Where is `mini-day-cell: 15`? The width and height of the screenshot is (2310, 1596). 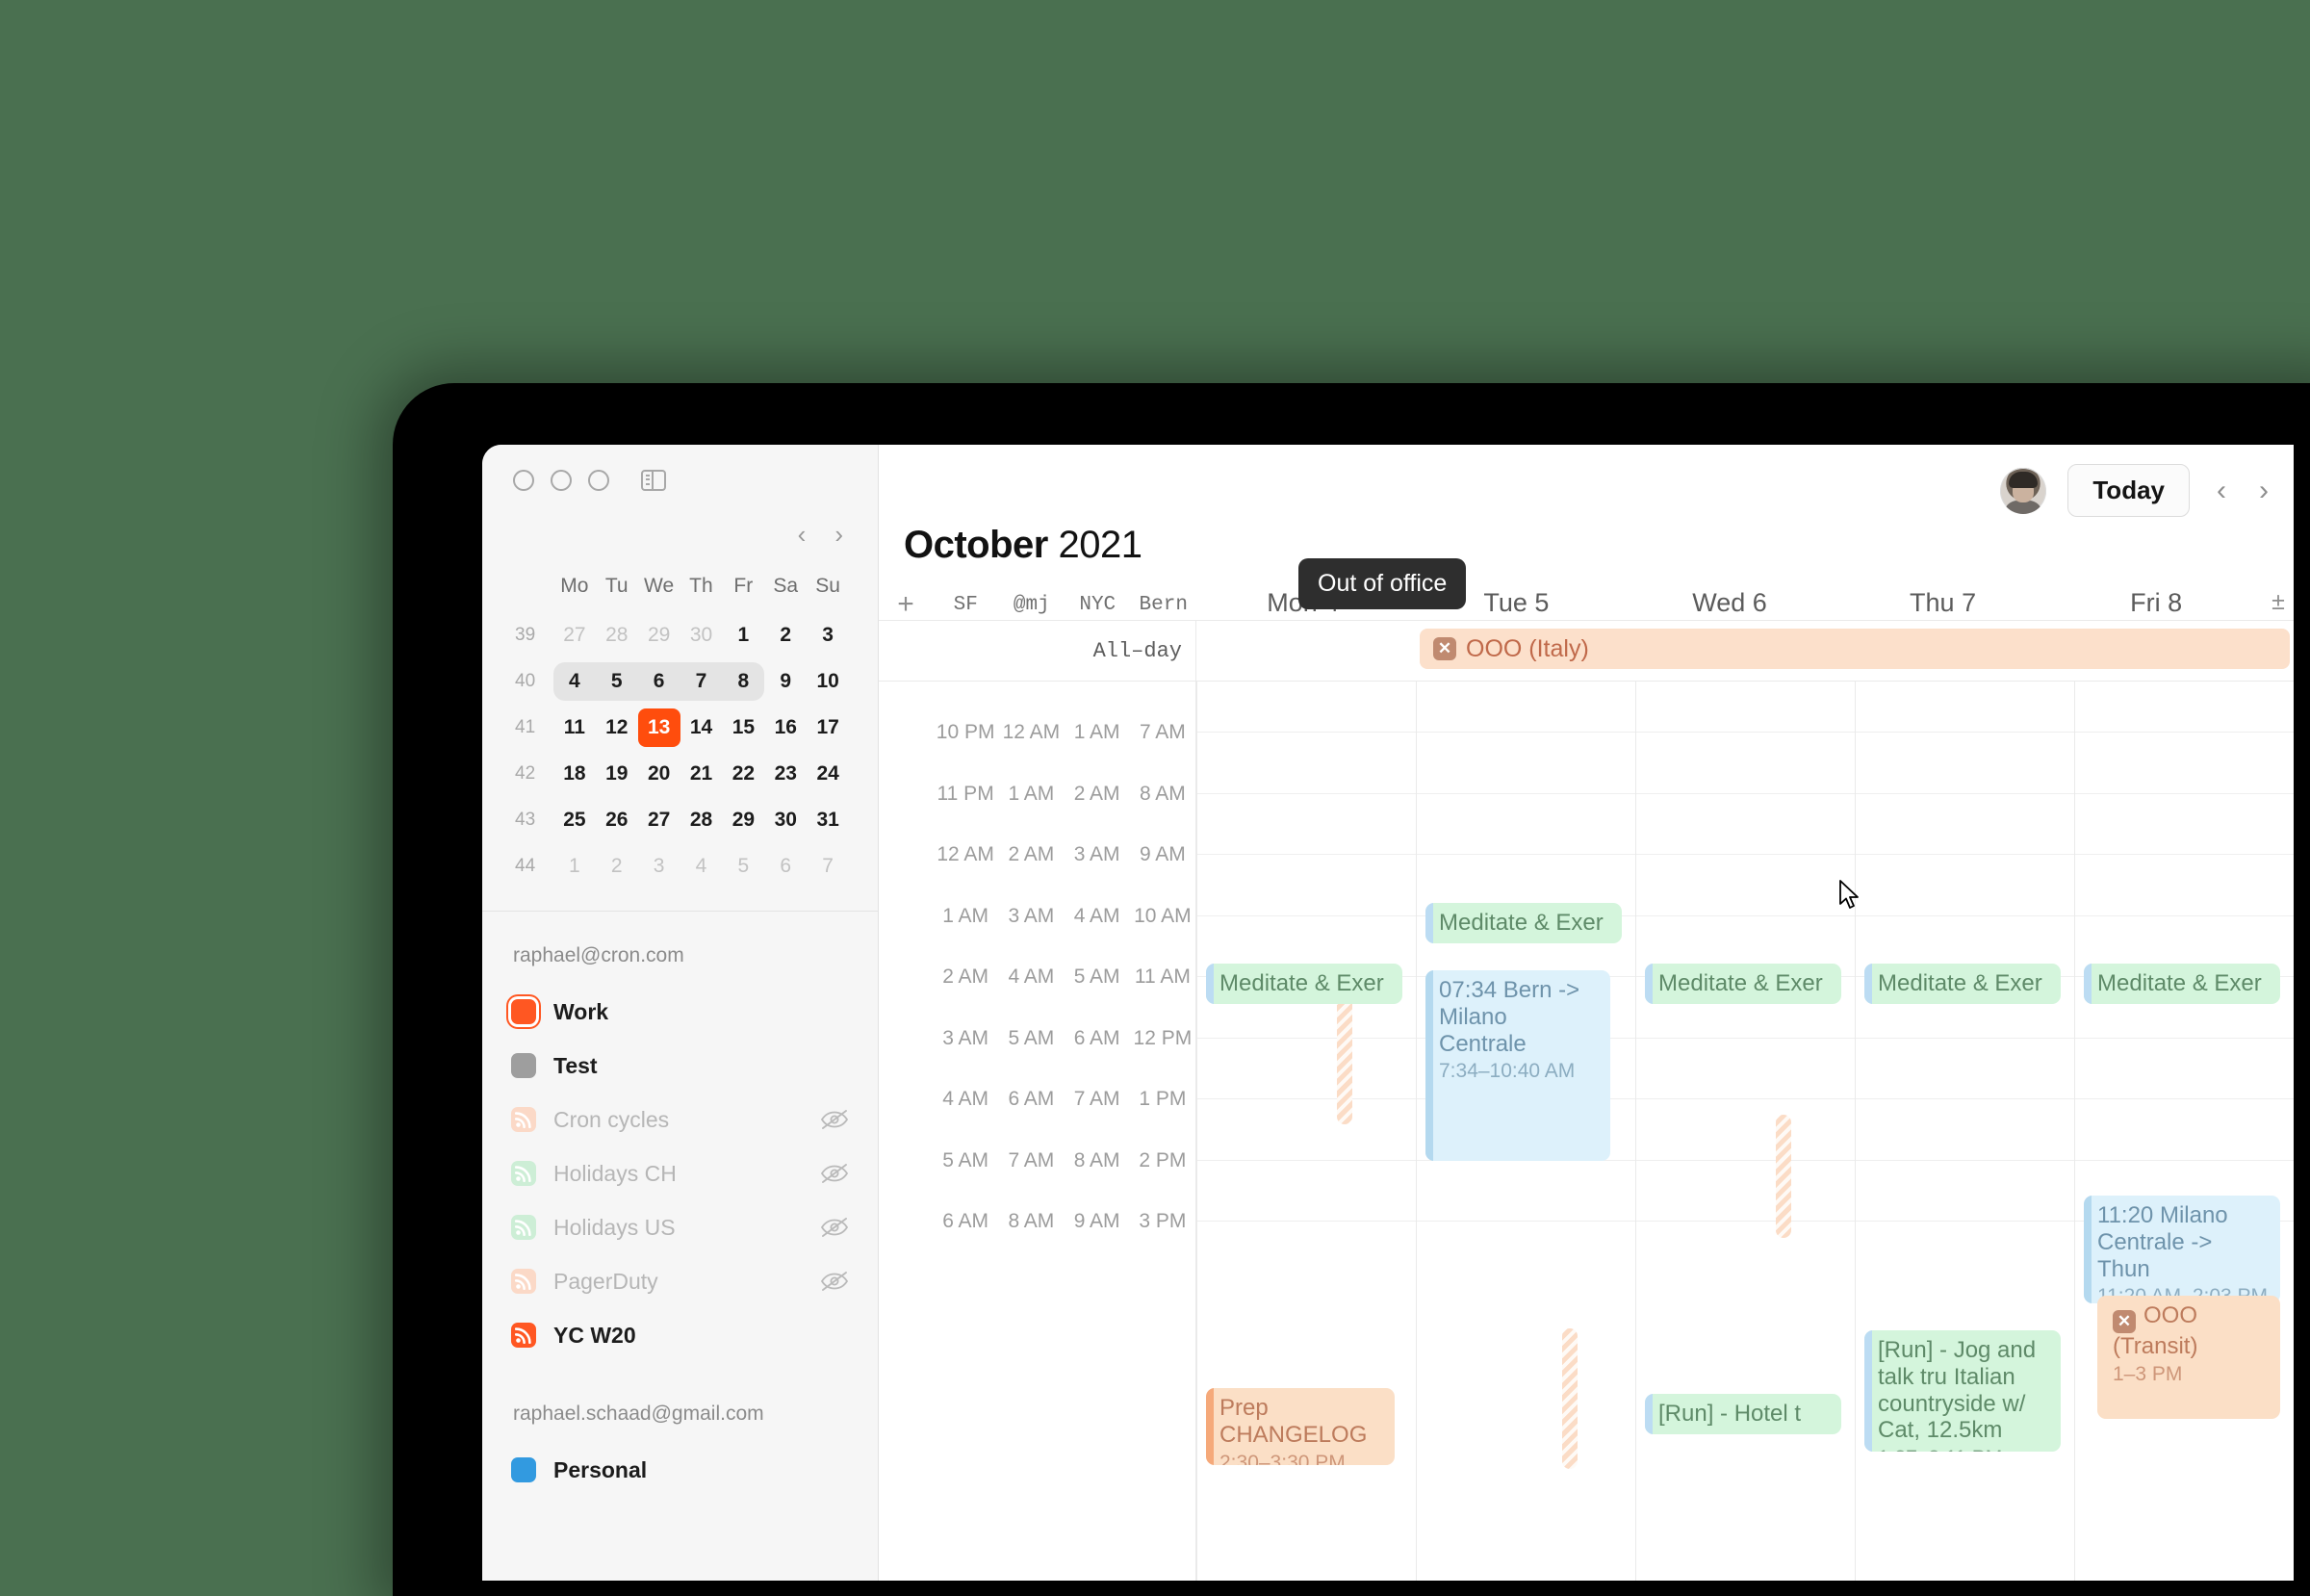
mini-day-cell: 15 is located at coordinates (743, 728).